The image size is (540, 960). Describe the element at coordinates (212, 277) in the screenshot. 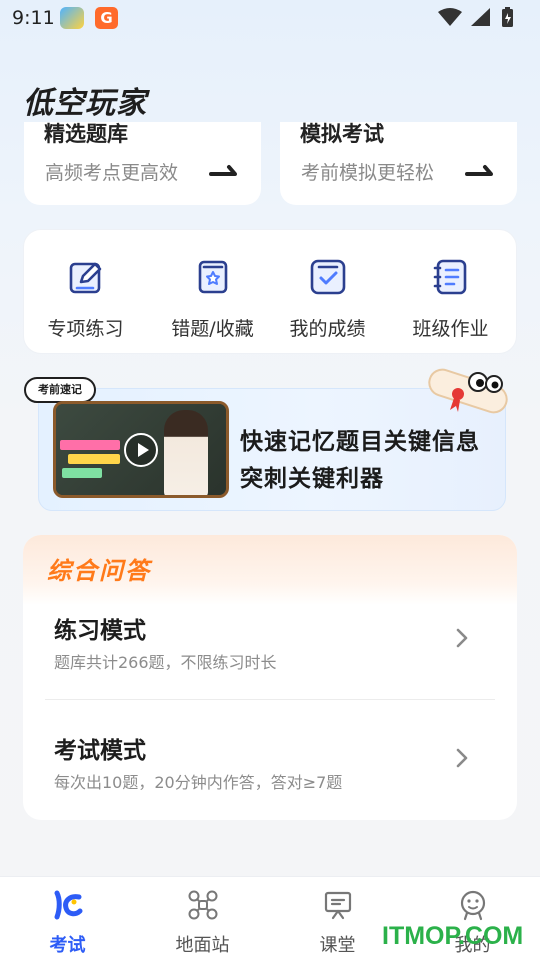

I see `bookmark-book-icon` at that location.